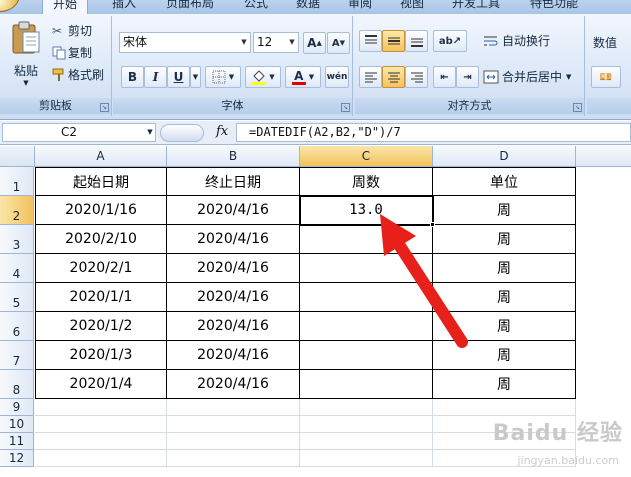 This screenshot has height=477, width=631. Describe the element at coordinates (101, 384) in the screenshot. I see `table-cell: 2020/1/4` at that location.